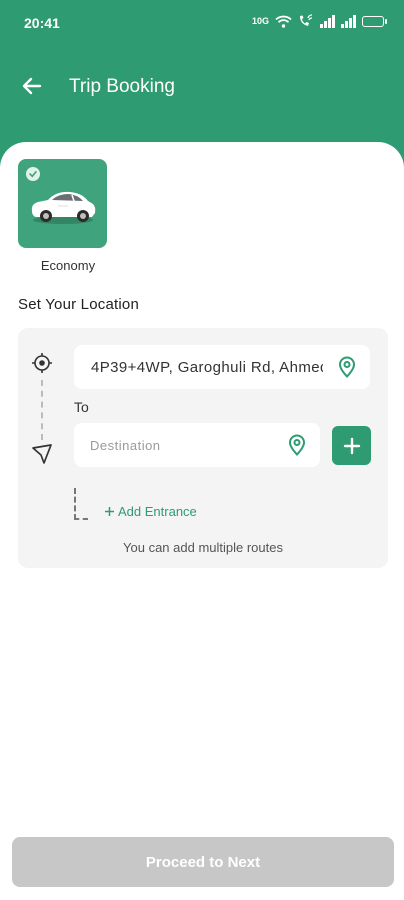  What do you see at coordinates (63, 207) in the screenshot?
I see `car-icon` at bounding box center [63, 207].